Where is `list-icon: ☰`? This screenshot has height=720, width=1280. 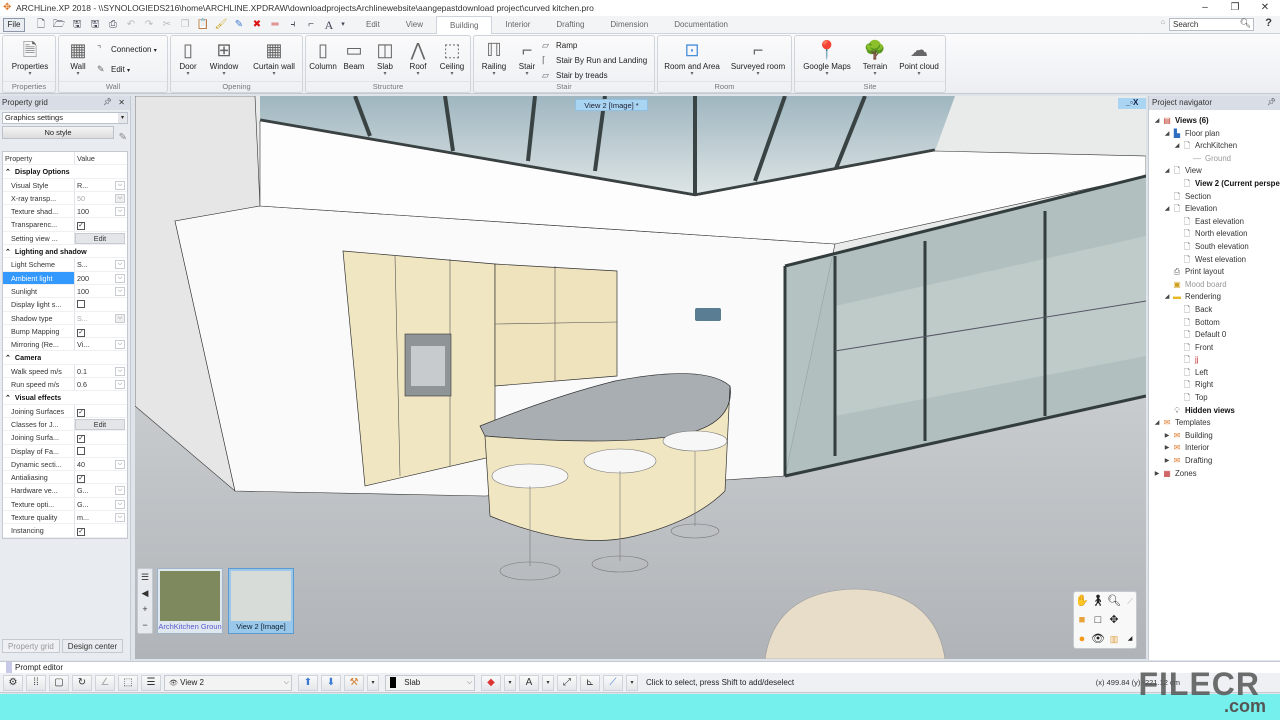
list-icon: ☰ is located at coordinates (145, 577).